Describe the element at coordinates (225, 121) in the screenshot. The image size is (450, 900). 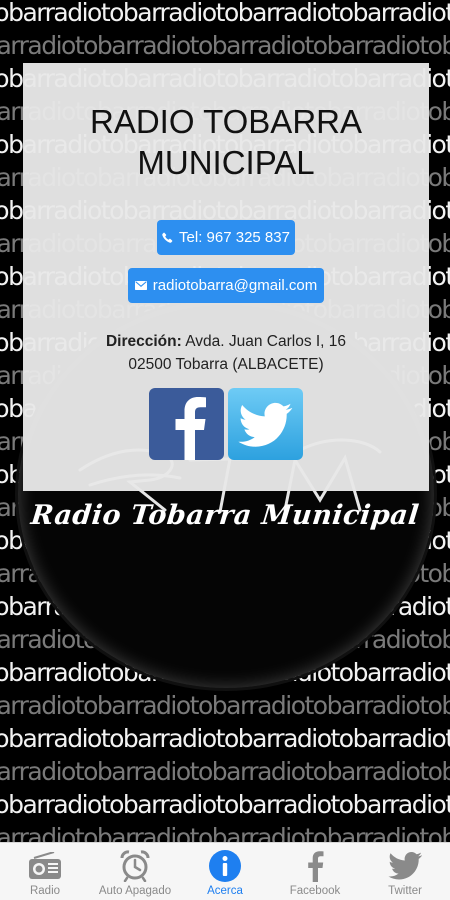
I see `title-line-1: RADIO TOBARRA` at that location.